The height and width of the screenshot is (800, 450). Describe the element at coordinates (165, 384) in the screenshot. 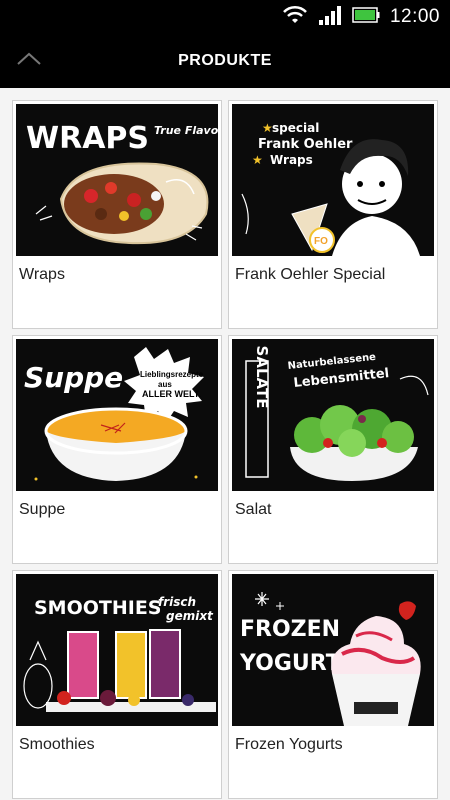

I see `image-text: aus` at that location.